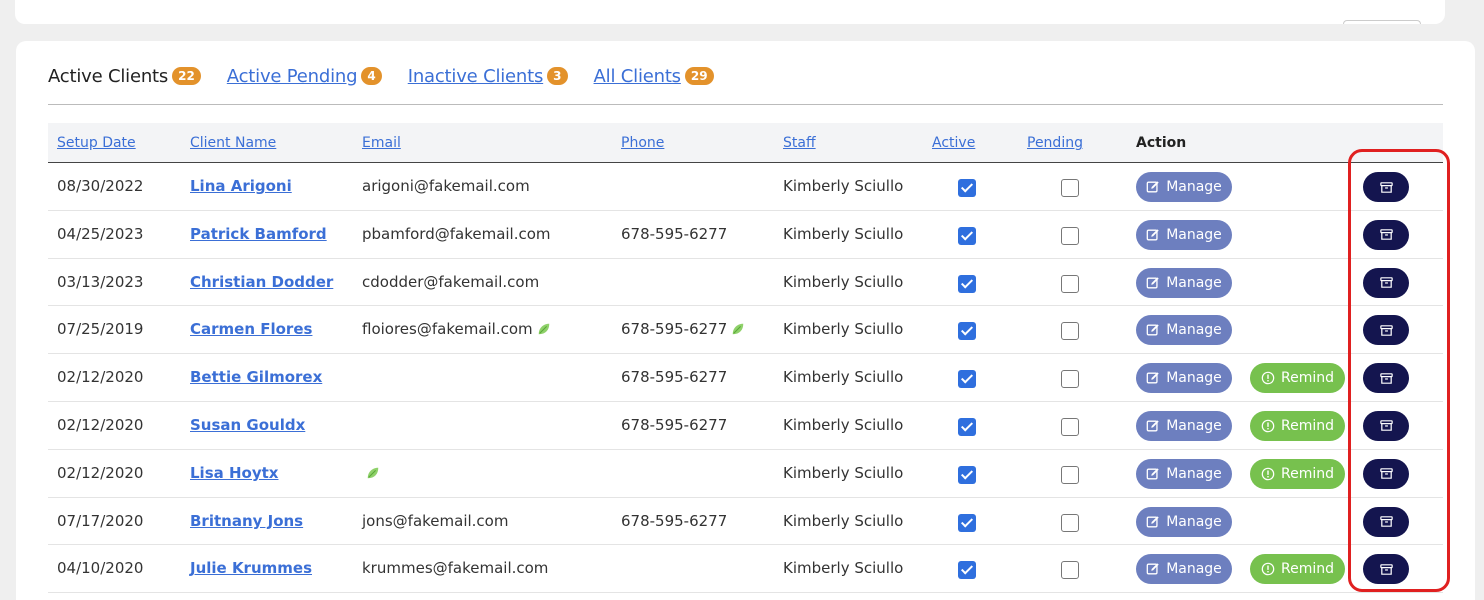 The height and width of the screenshot is (600, 1484). What do you see at coordinates (488, 76) in the screenshot?
I see `tab-inactive-clients: Inactive Clients 3` at bounding box center [488, 76].